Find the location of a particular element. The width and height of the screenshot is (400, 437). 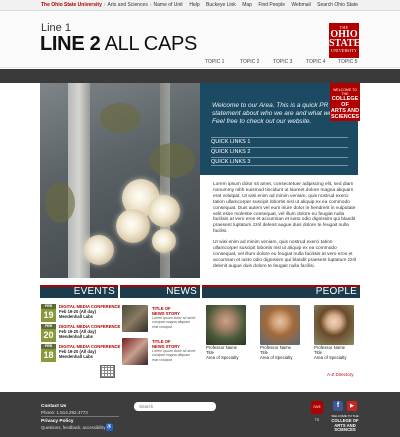

event-day: 19 is located at coordinates (48, 315).